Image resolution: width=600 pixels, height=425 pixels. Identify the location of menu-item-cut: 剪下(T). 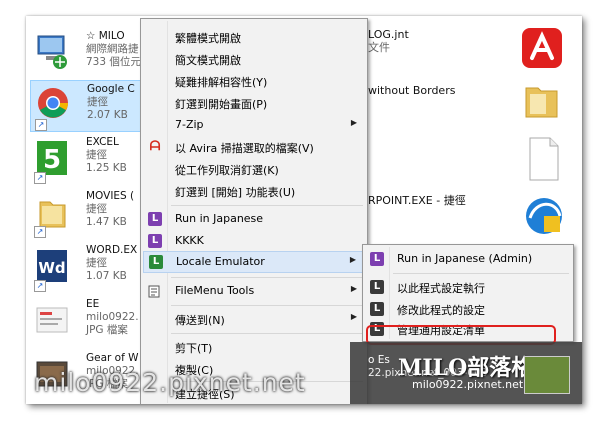
(254, 347).